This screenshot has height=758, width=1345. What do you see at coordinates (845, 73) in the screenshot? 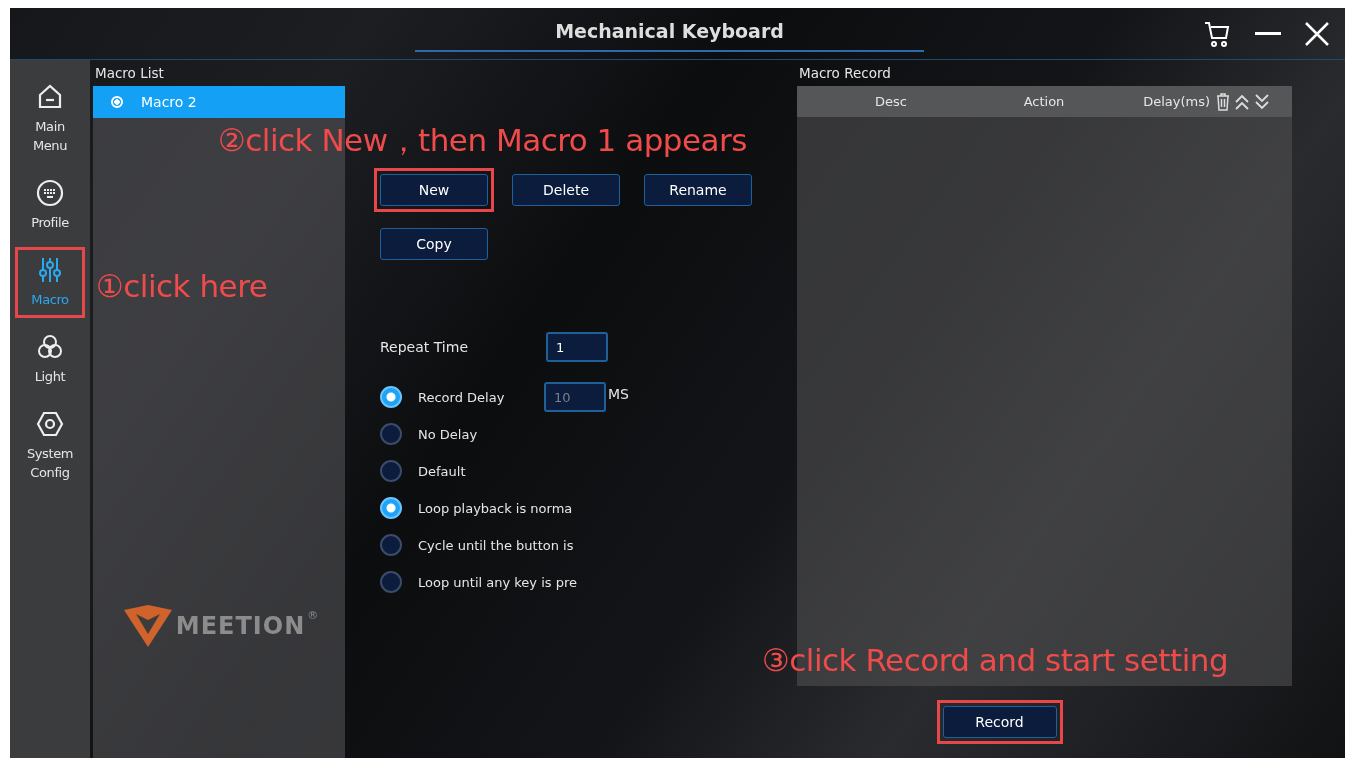
I see `section-title: Macro Record` at bounding box center [845, 73].